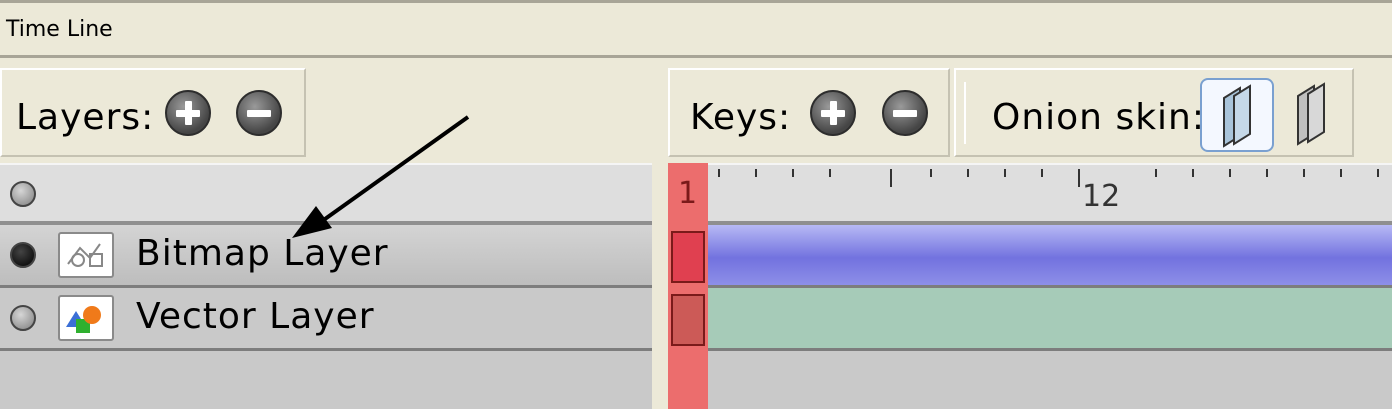 This screenshot has width=1392, height=409. Describe the element at coordinates (85, 117) in the screenshot. I see `layers-label: Layers:` at that location.